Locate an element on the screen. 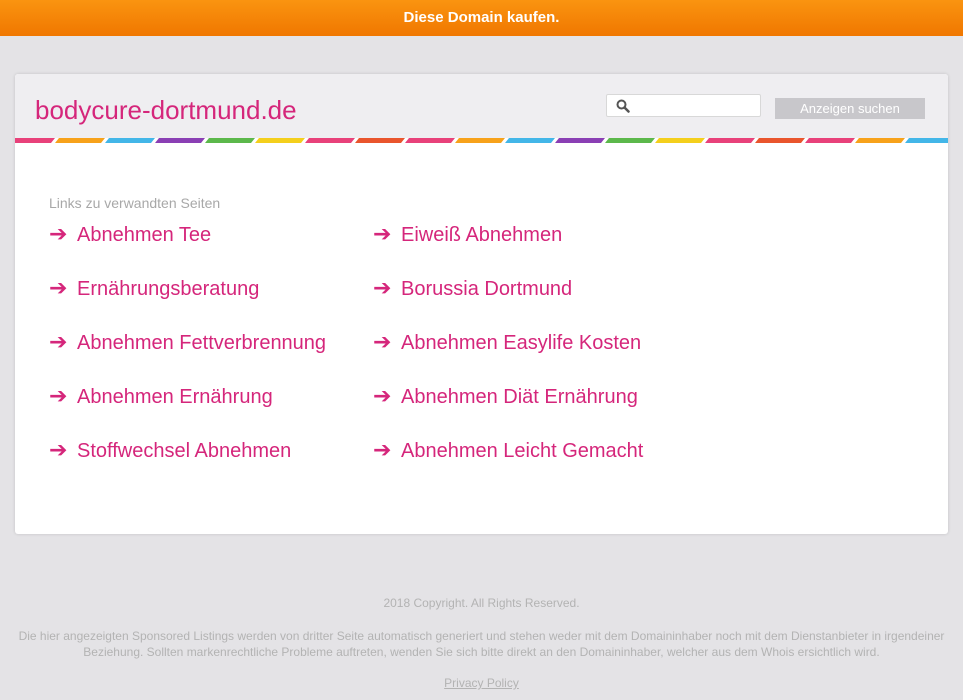  search-input is located at coordinates (697, 106).